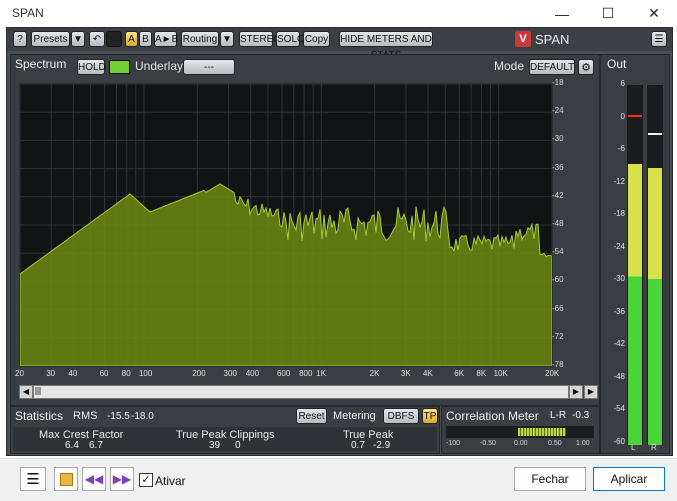 The width and height of the screenshot is (677, 501). Describe the element at coordinates (558, 139) in the screenshot. I see `db-tick-label: -30` at that location.